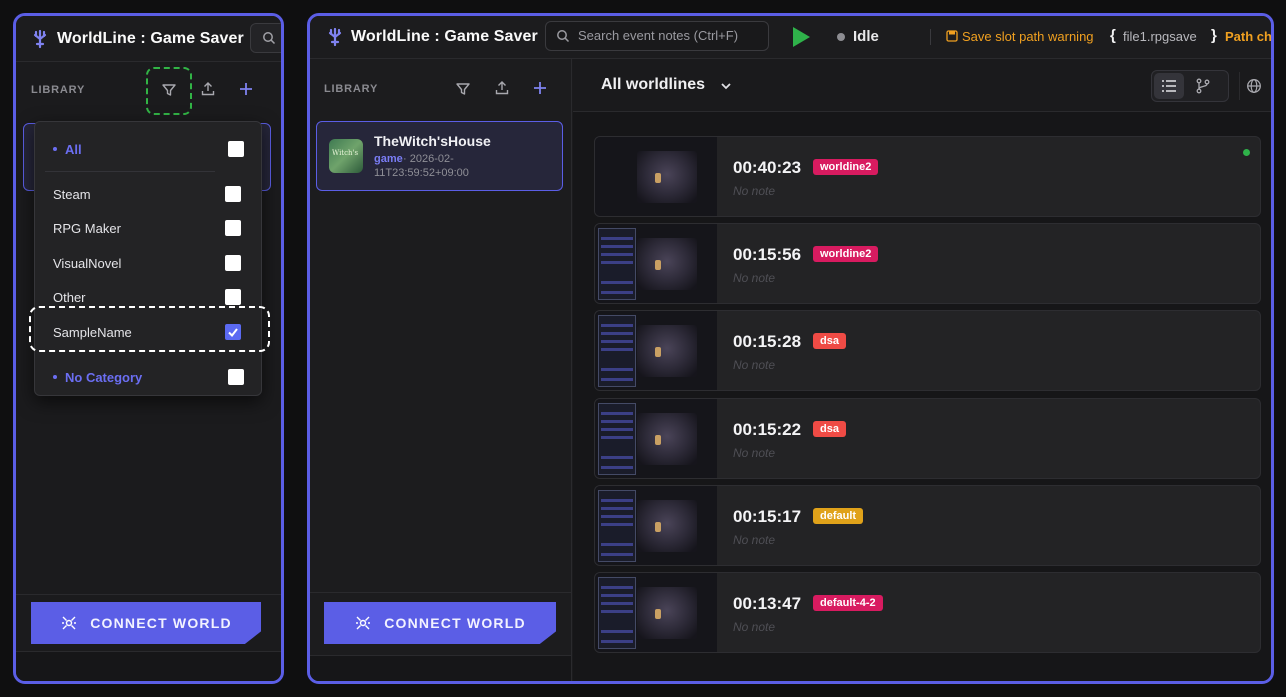  What do you see at coordinates (668, 35) in the screenshot?
I see `search-input` at bounding box center [668, 35].